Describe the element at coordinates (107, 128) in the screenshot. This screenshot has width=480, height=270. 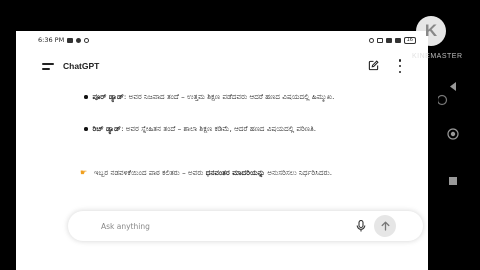
I see `bullet-term: ರಿಚ್ ಡ್ಯಾಡ್` at that location.